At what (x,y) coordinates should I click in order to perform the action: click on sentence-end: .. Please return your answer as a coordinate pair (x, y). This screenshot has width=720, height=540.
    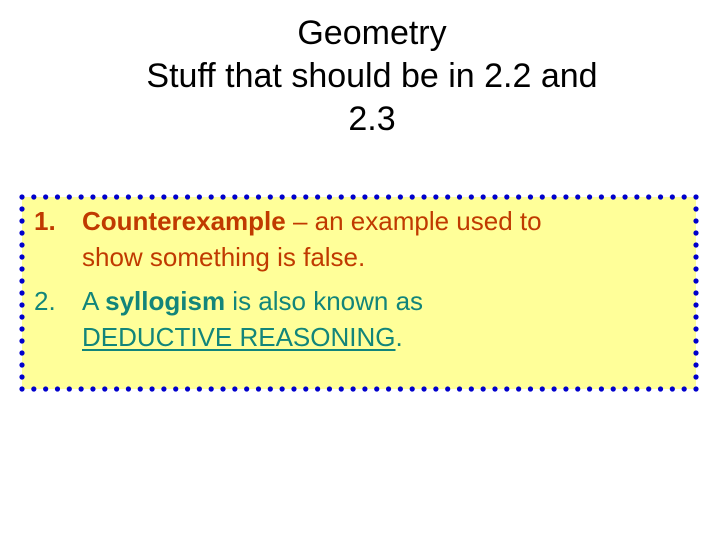
    Looking at the image, I should click on (399, 337).